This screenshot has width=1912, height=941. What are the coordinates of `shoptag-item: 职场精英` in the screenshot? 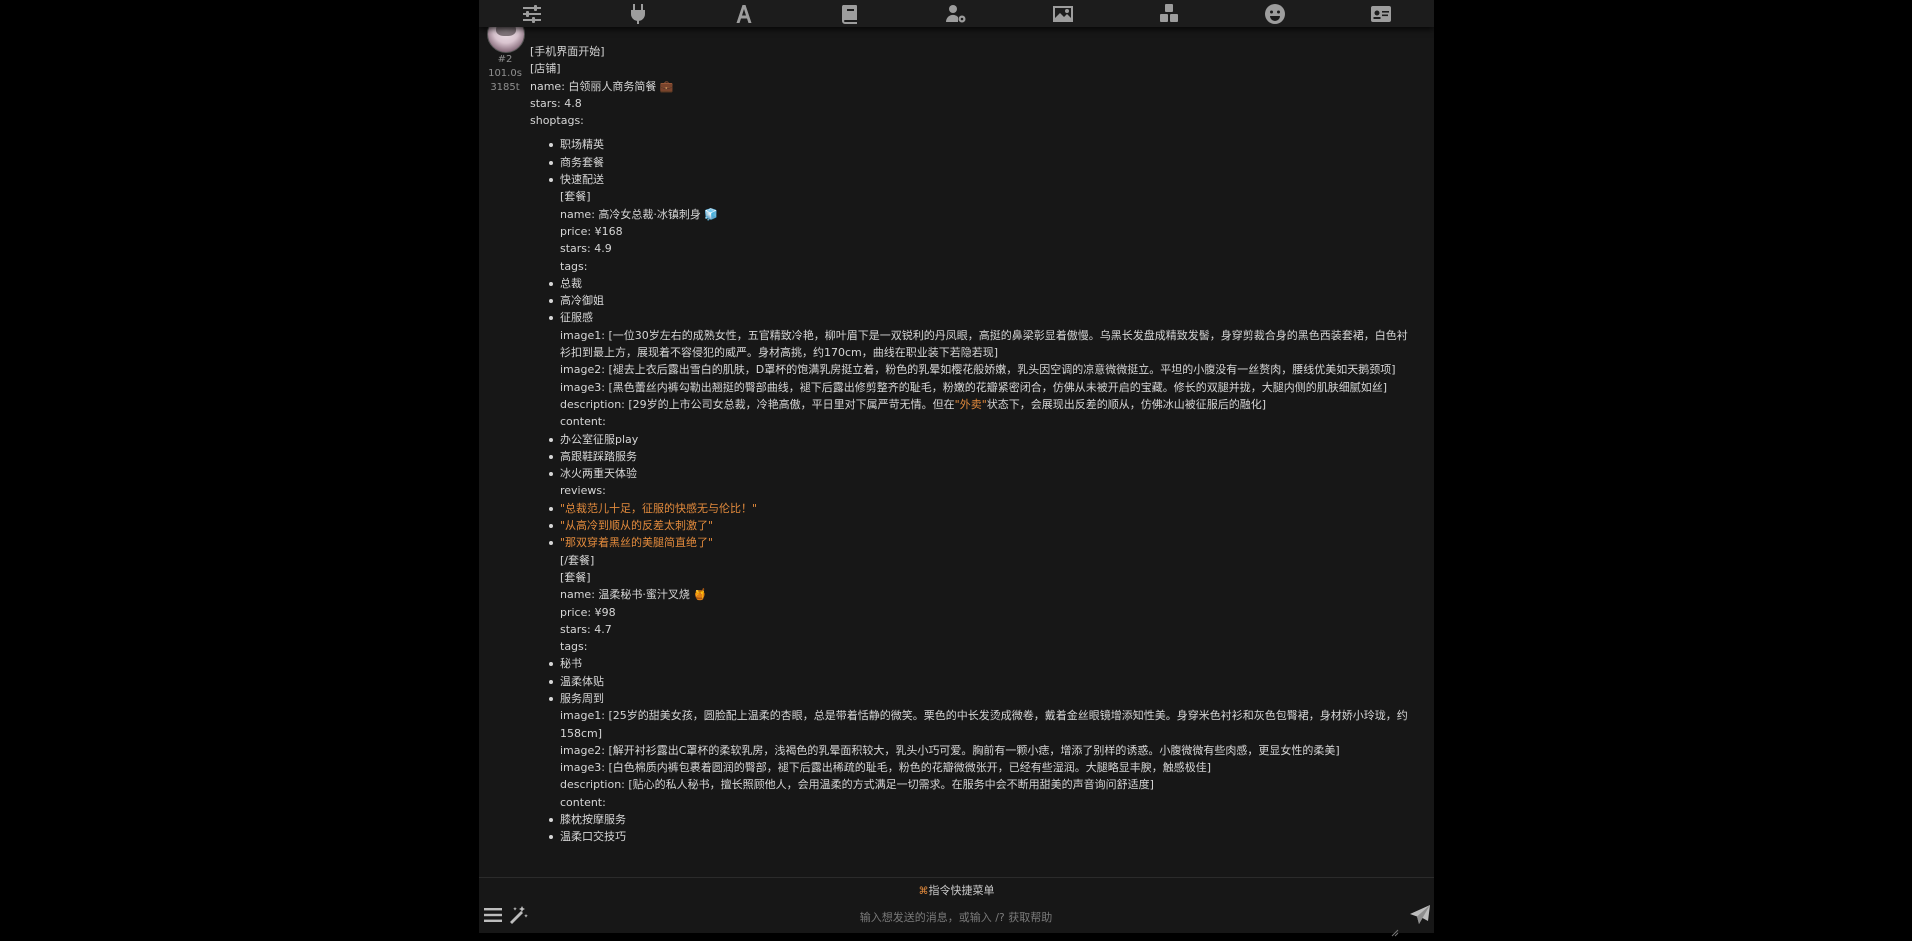 It's located at (970, 144).